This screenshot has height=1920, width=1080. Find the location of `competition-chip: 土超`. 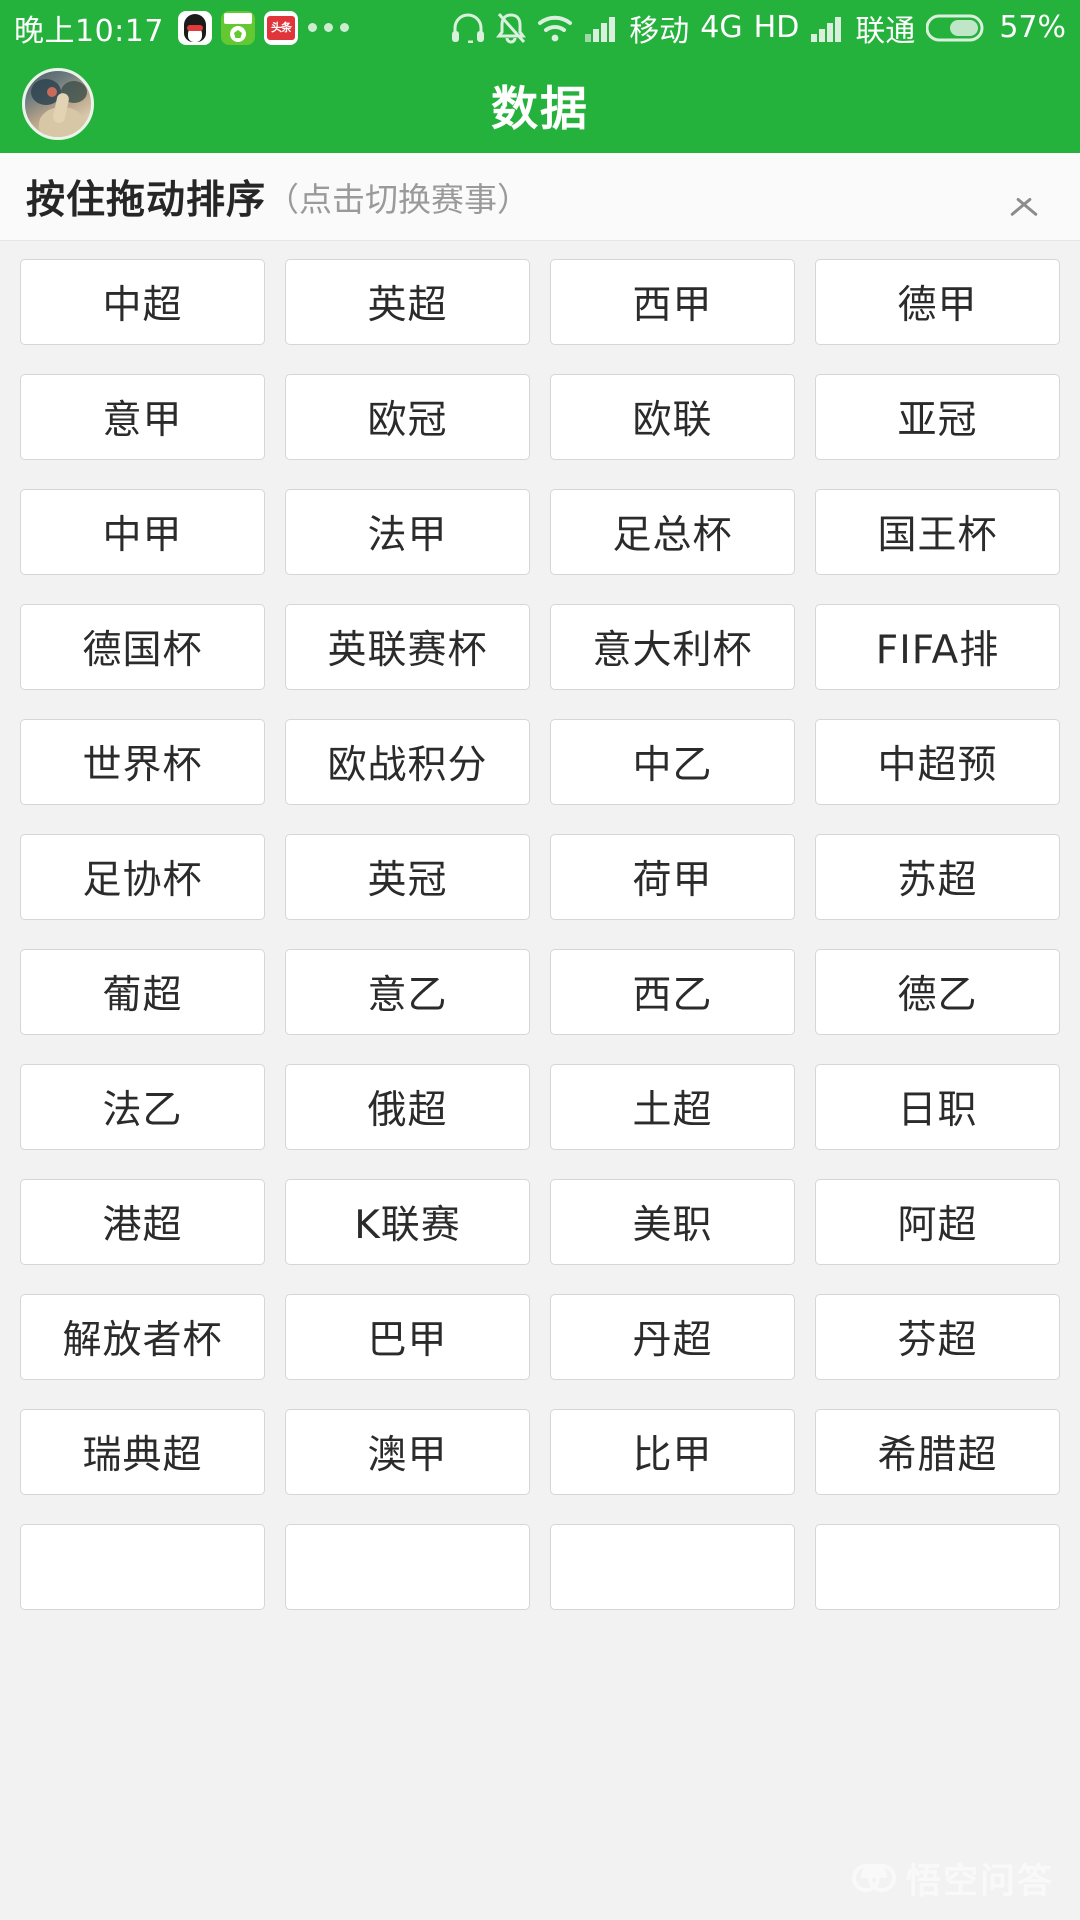

competition-chip: 土超 is located at coordinates (672, 1107).